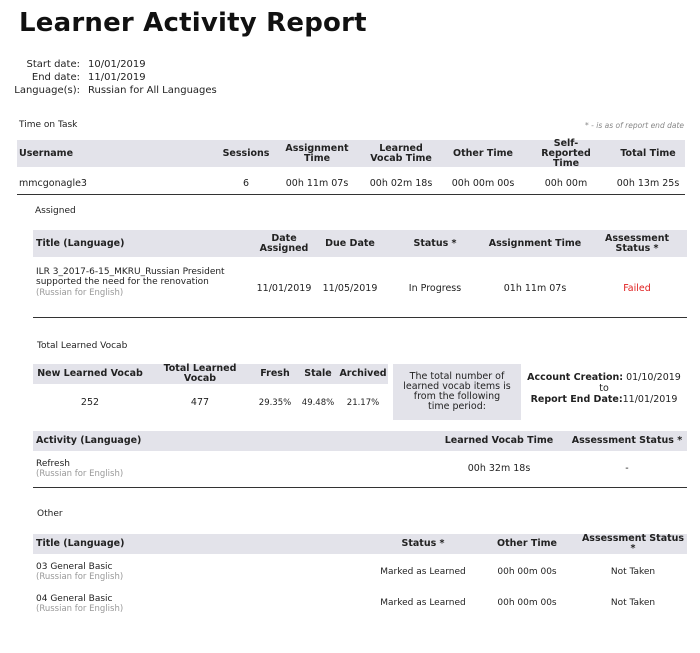 Image resolution: width=700 pixels, height=653 pixels. I want to click on language-value: Russian for All Languages, so click(152, 90).